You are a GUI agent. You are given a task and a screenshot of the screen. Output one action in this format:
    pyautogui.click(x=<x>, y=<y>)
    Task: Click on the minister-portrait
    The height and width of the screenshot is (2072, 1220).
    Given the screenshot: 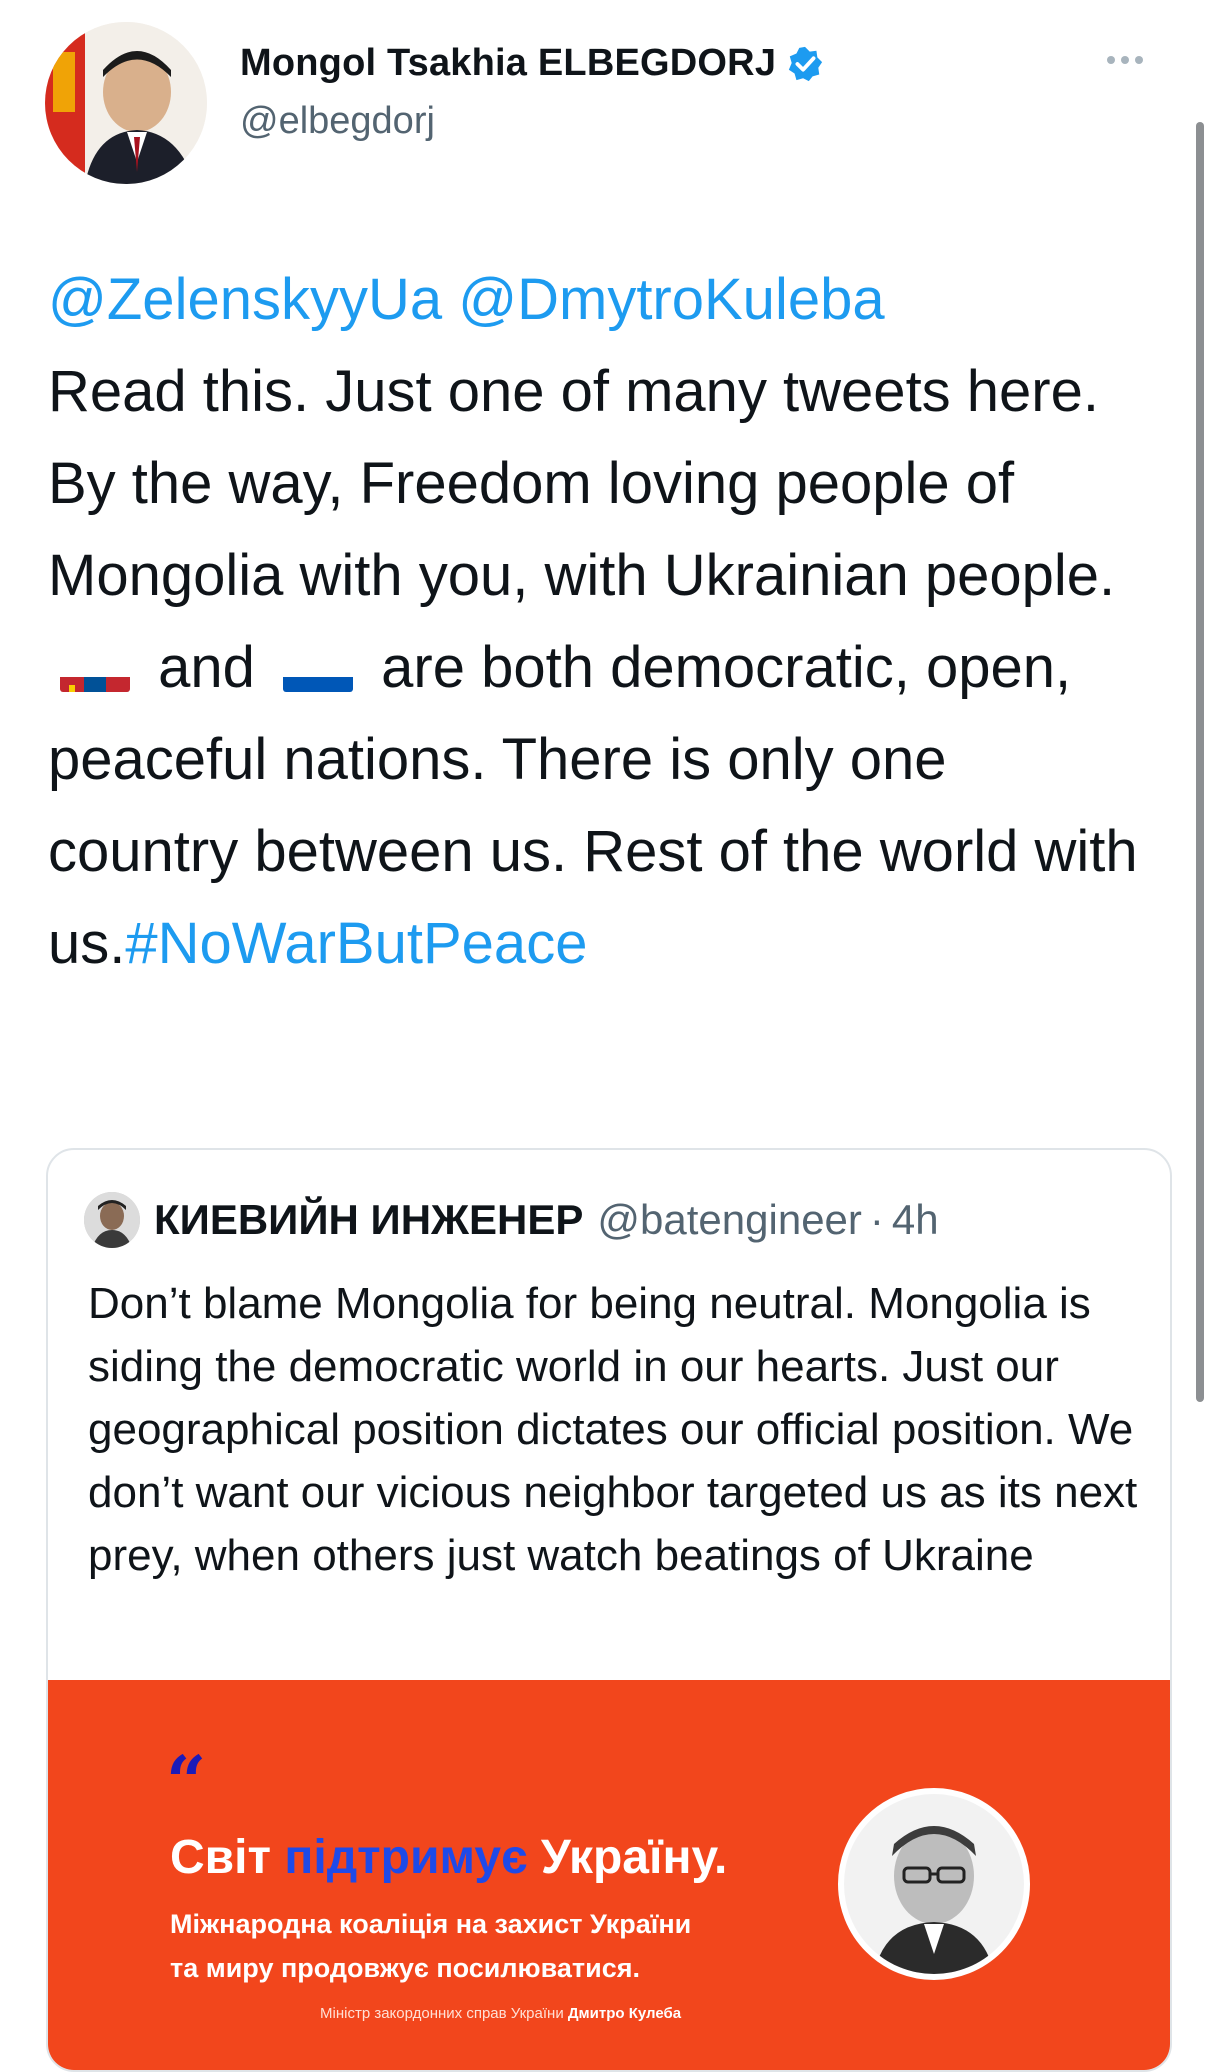 What is the action you would take?
    pyautogui.click(x=934, y=1884)
    